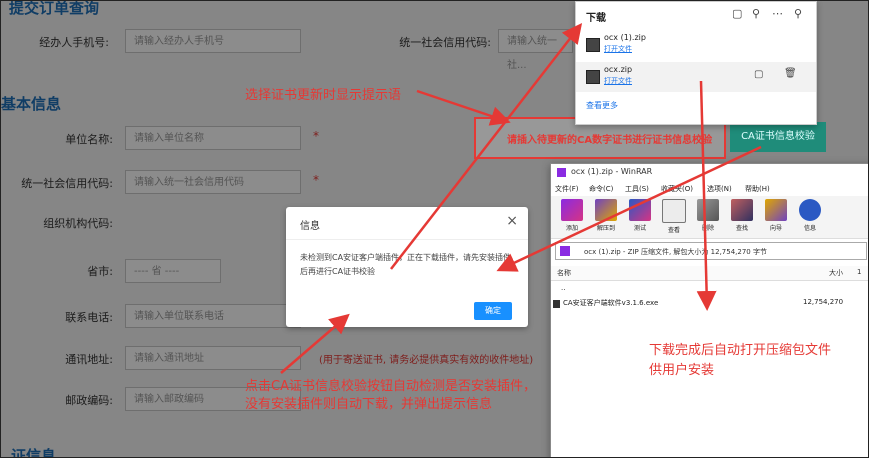  What do you see at coordinates (556, 304) in the screenshot?
I see `exe-file-icon` at bounding box center [556, 304].